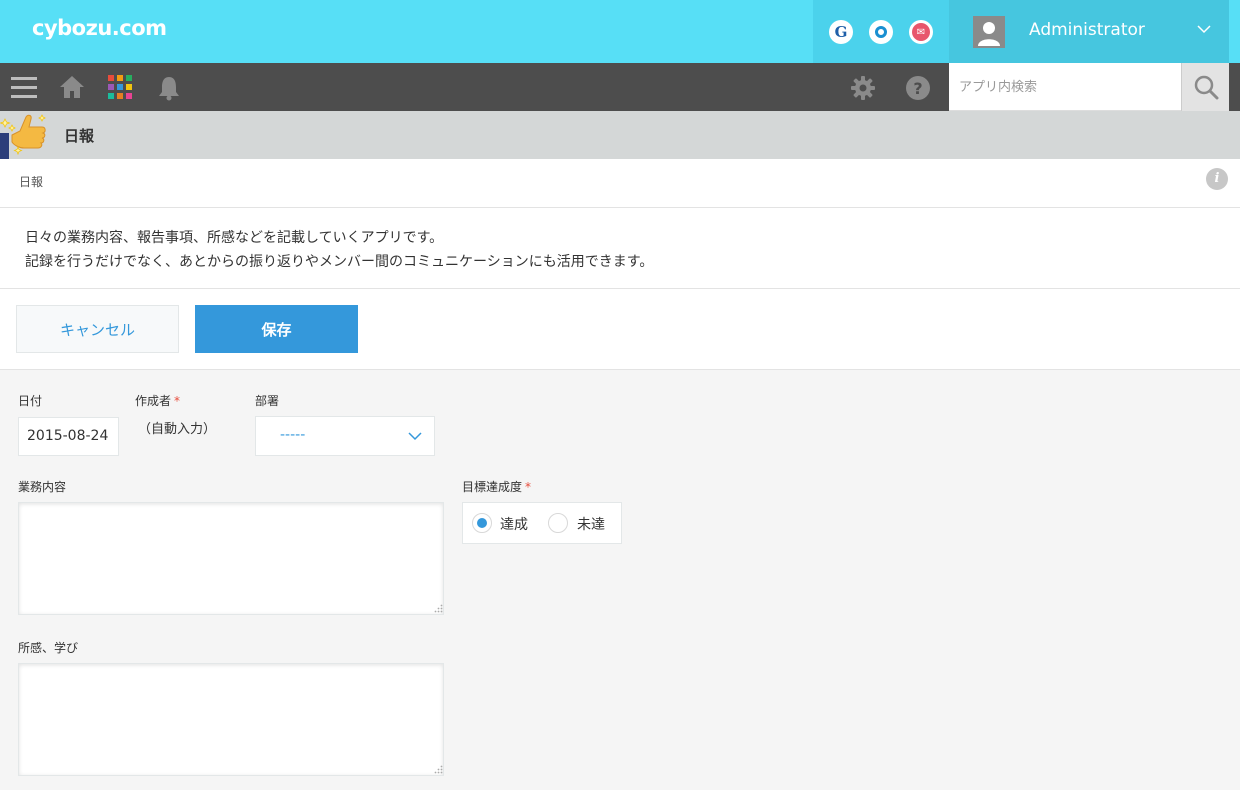 The image size is (1240, 790). I want to click on cancel-button: キャンセル, so click(97, 329).